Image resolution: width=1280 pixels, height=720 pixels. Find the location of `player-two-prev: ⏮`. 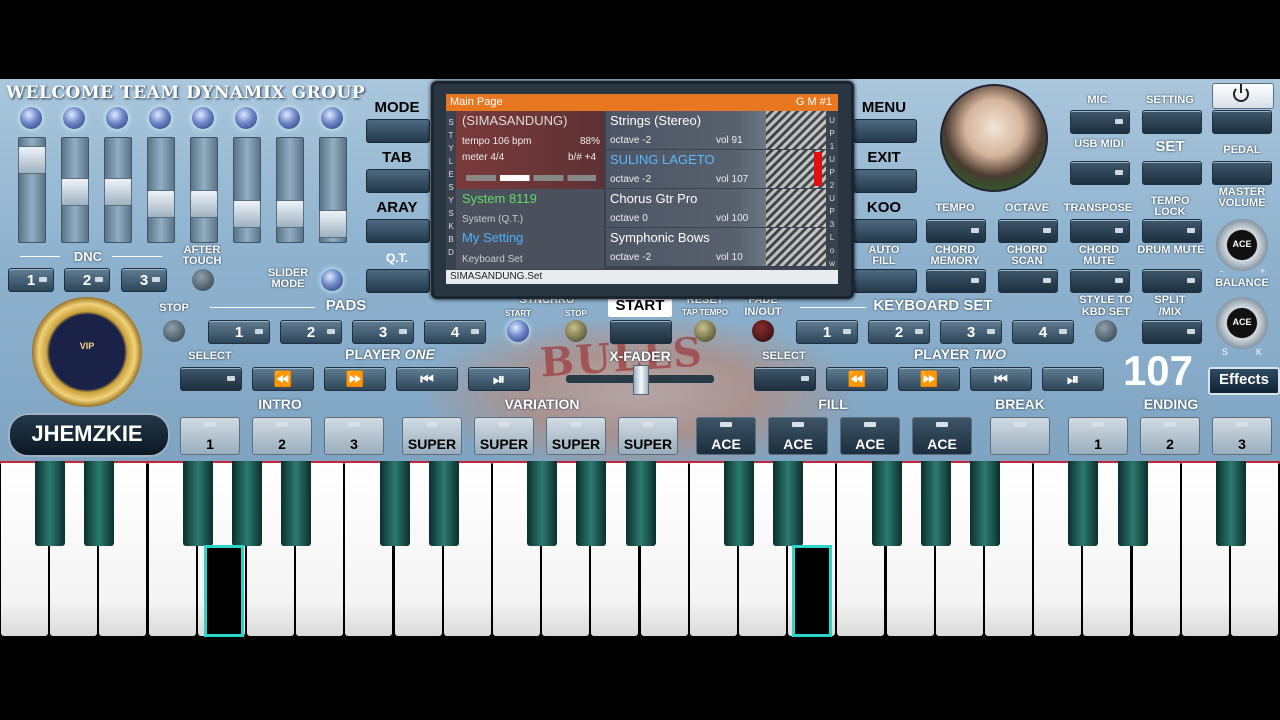

player-two-prev: ⏮ is located at coordinates (1001, 379).